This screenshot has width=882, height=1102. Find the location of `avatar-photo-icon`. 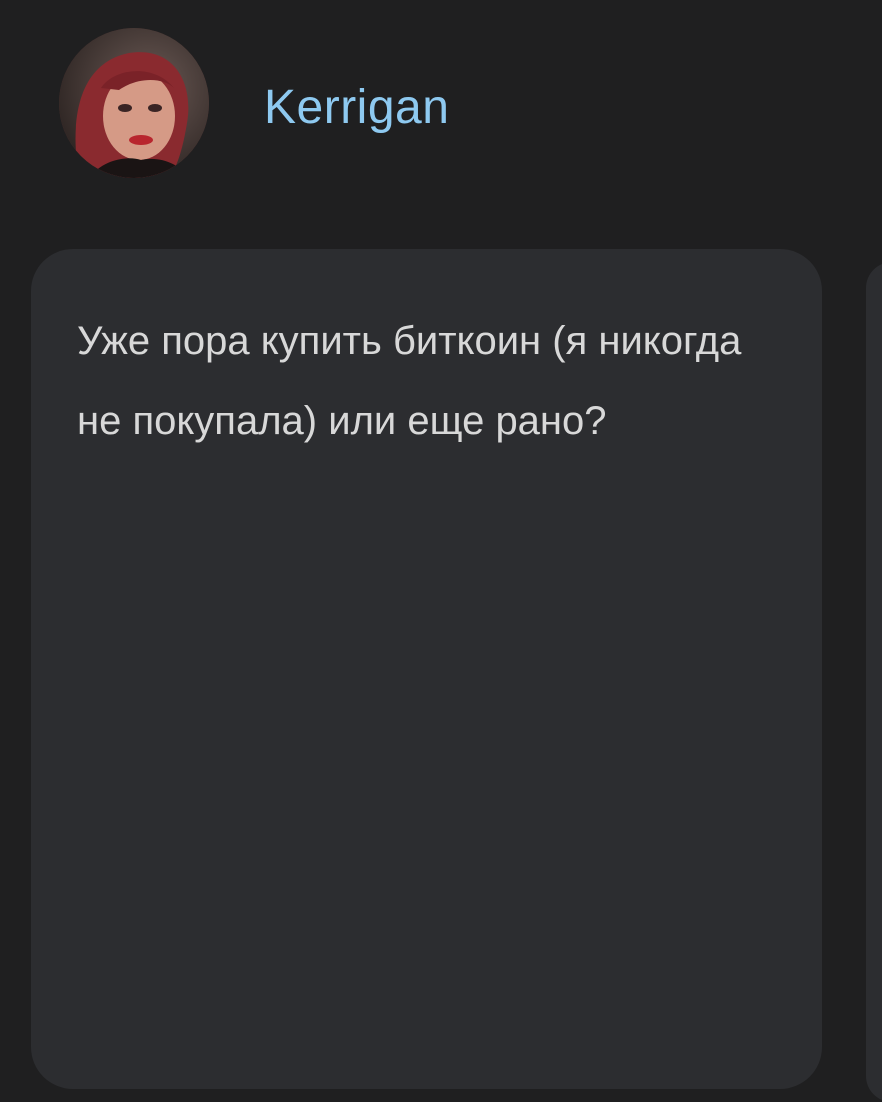

avatar-photo-icon is located at coordinates (134, 103).